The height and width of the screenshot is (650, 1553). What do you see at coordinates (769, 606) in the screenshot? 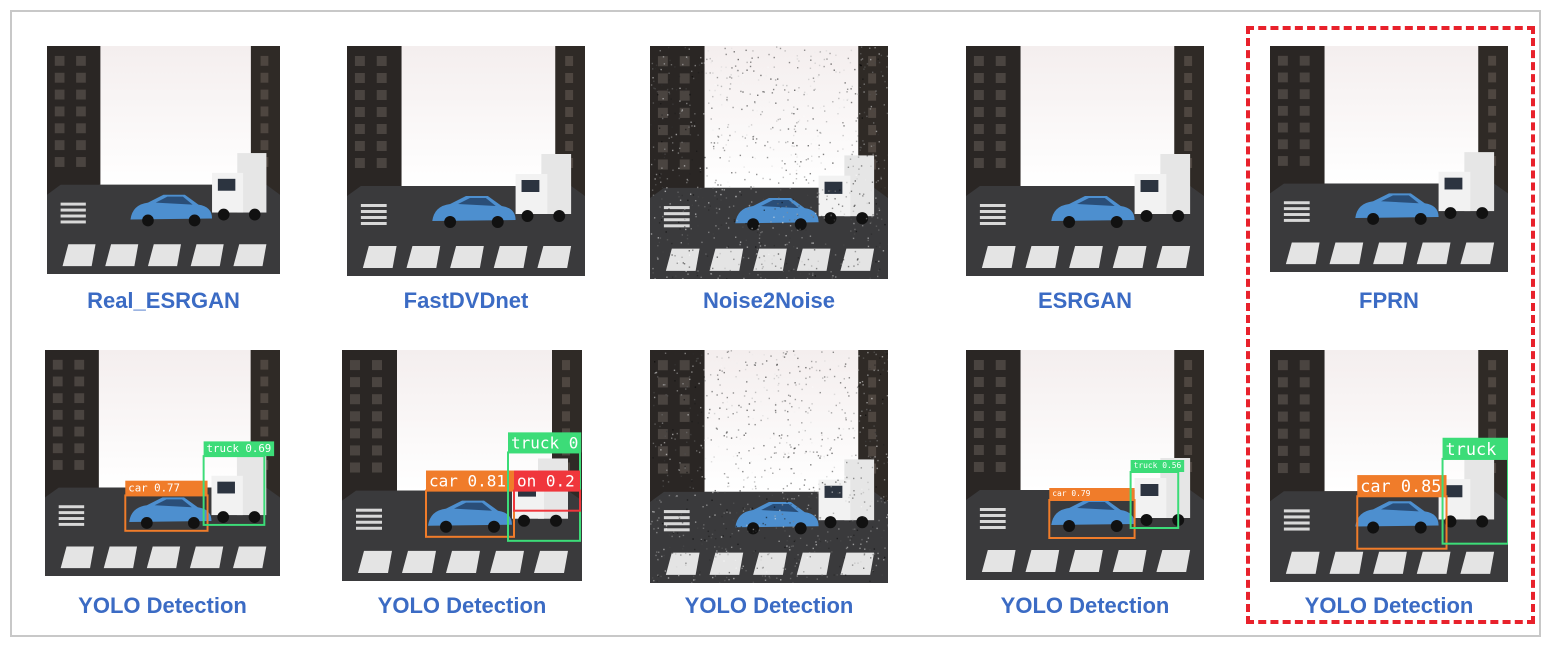
I see `caption-yolo-noise2noise: YOLO Detection` at bounding box center [769, 606].